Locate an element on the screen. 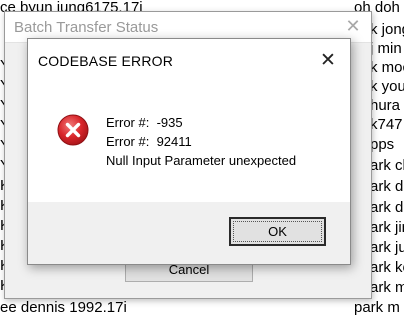 The height and width of the screenshot is (316, 404). list-item: ark da is located at coordinates (387, 186).